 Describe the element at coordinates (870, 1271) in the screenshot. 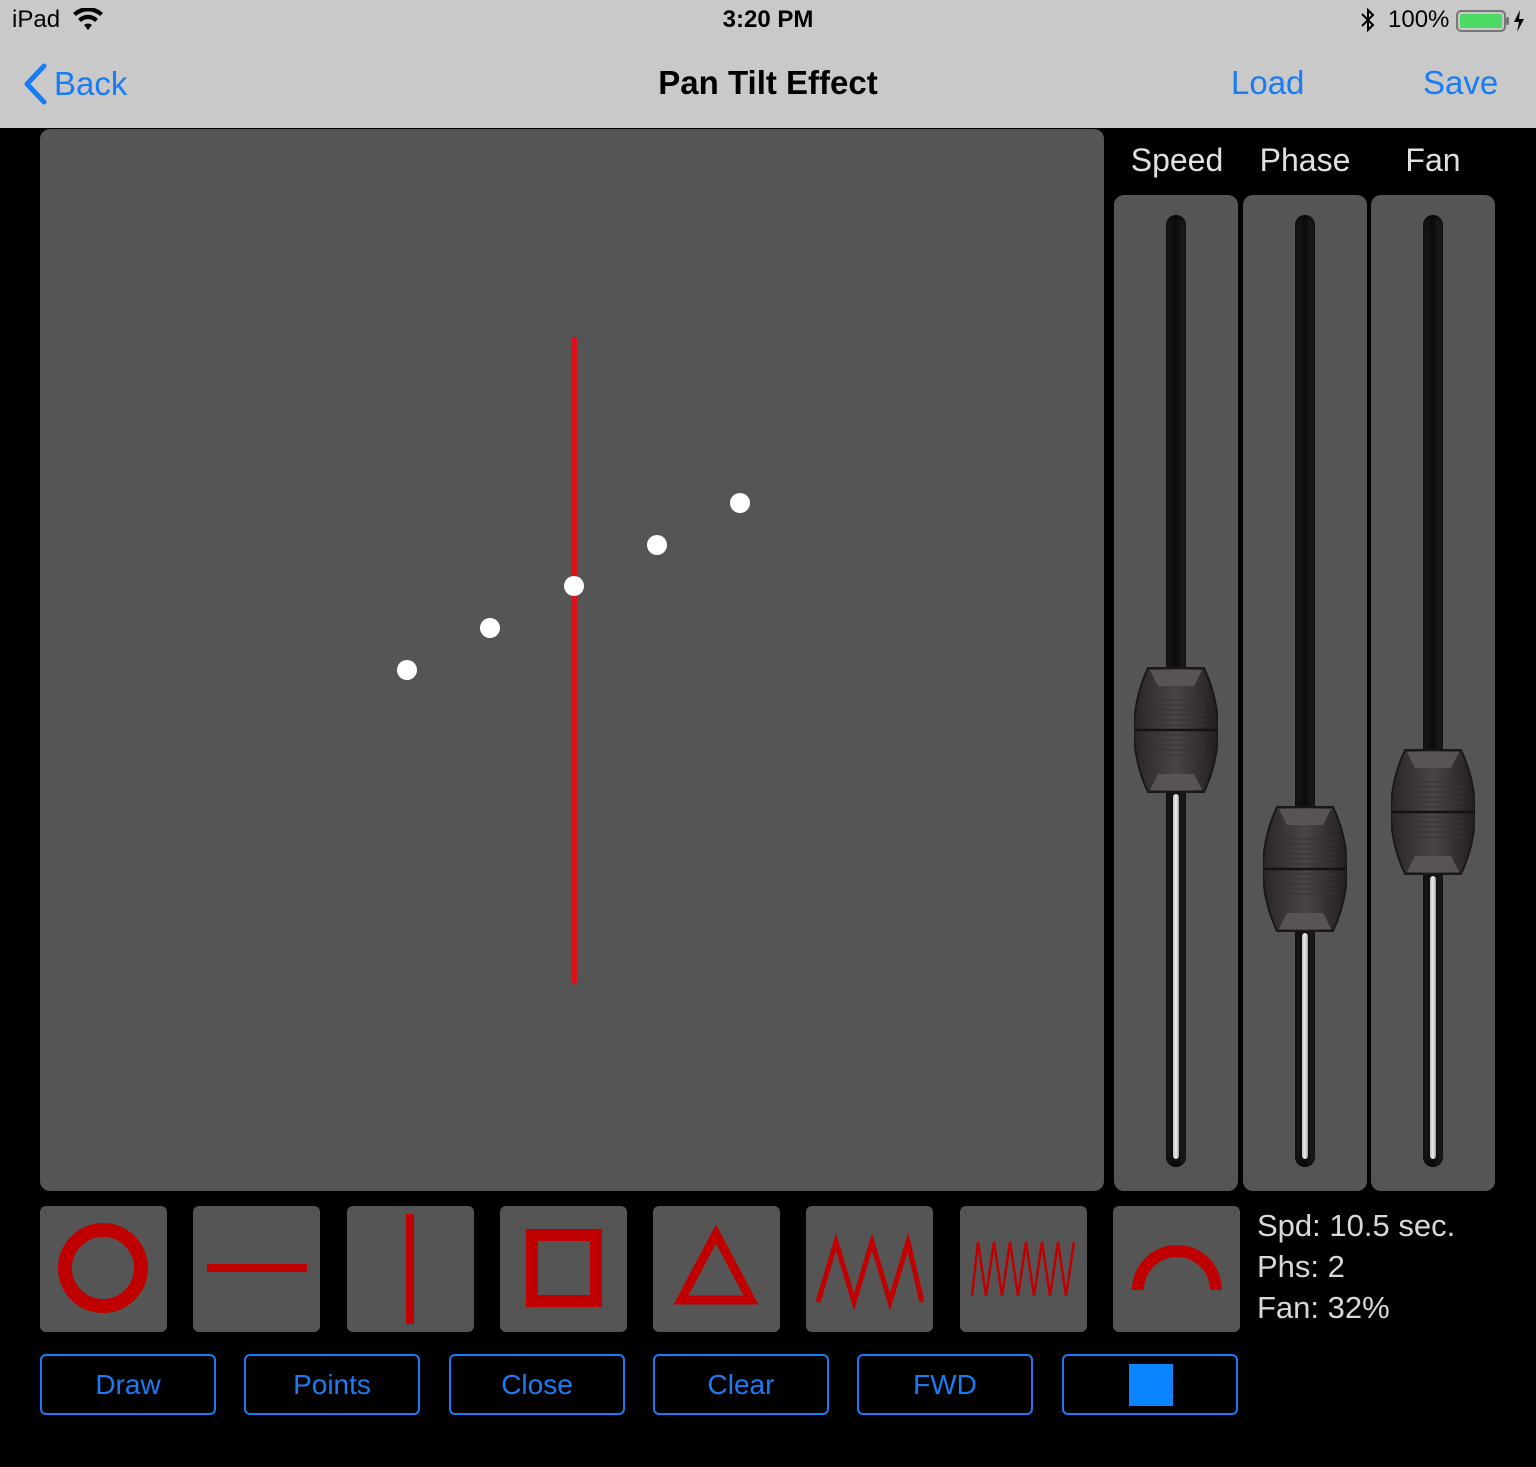

I see `zigzag-icon` at that location.